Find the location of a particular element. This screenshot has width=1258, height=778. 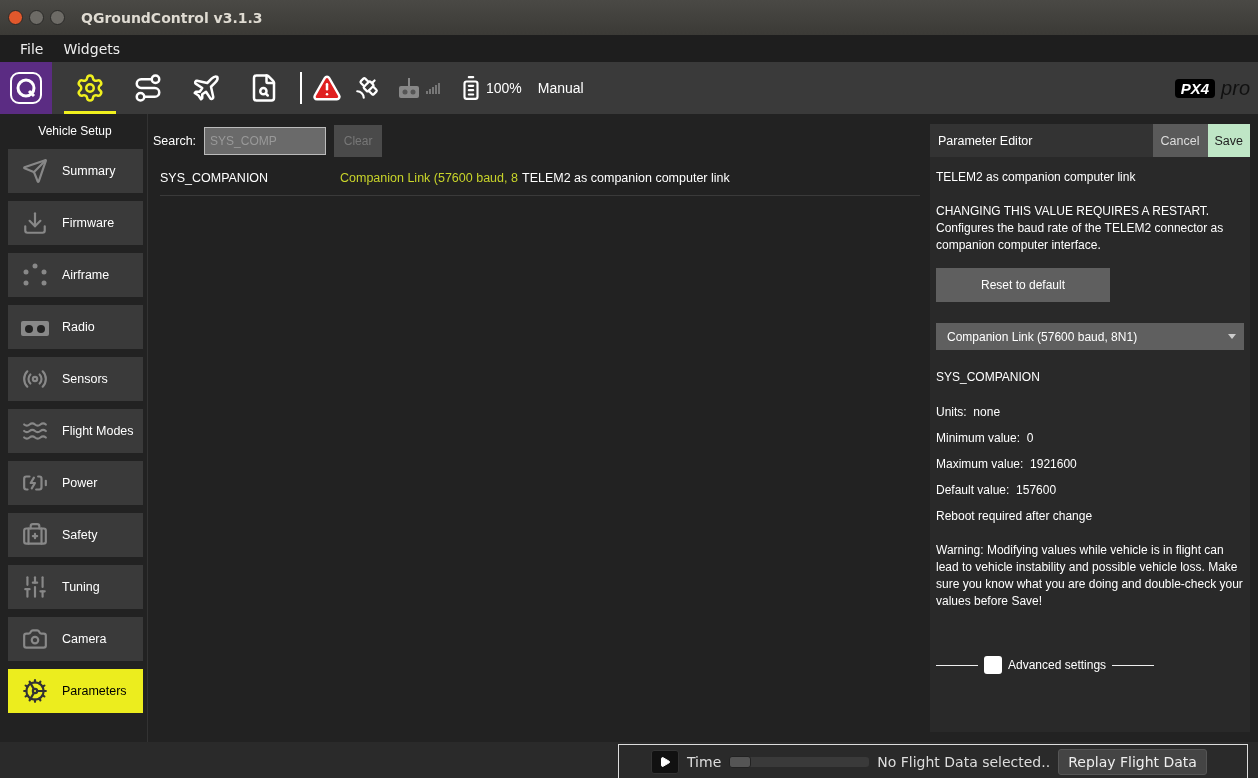

sidebar-item: Airframe is located at coordinates (75, 275).